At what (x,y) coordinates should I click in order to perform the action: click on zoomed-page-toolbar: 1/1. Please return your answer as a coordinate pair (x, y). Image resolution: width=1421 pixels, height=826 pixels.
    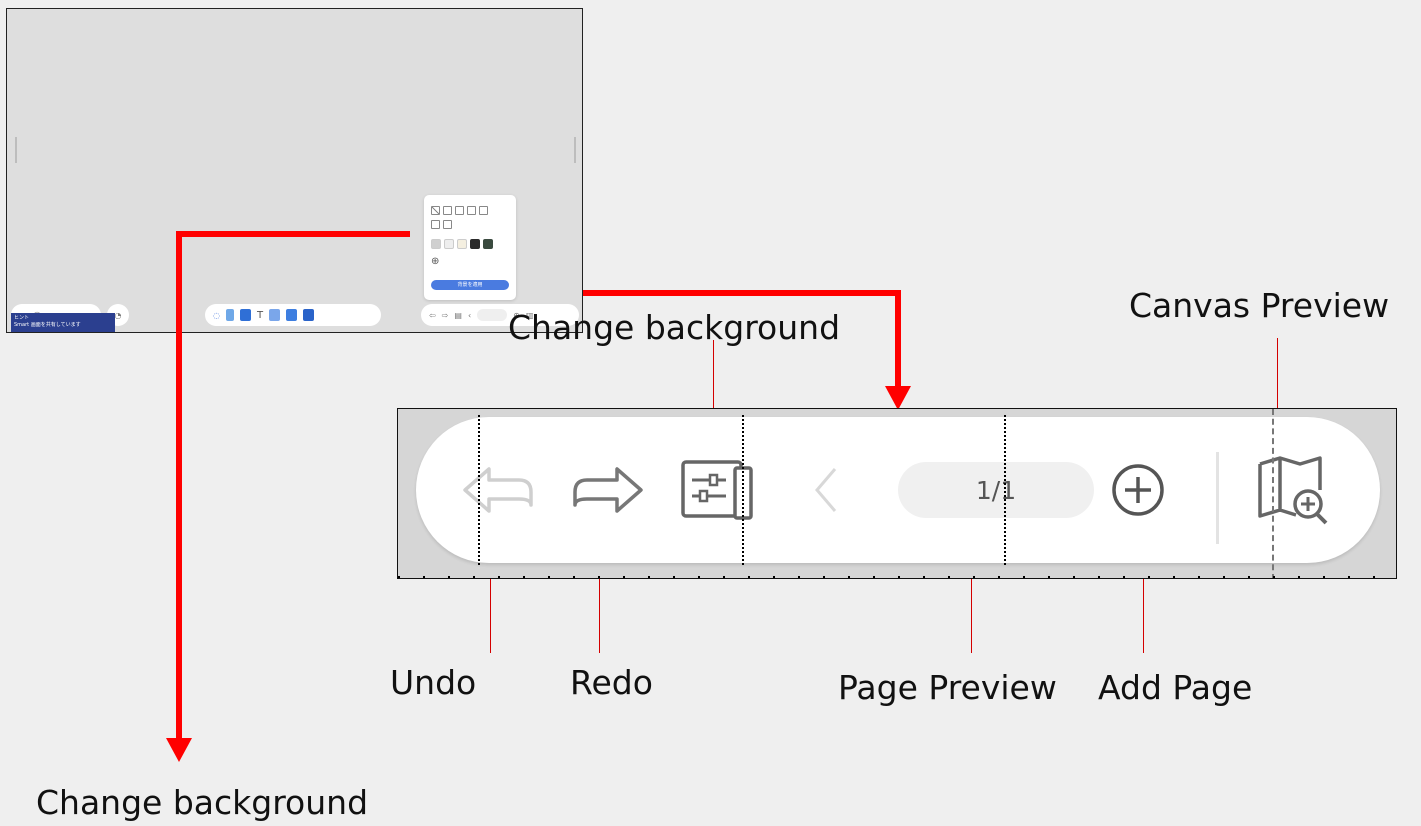
    Looking at the image, I should click on (897, 493).